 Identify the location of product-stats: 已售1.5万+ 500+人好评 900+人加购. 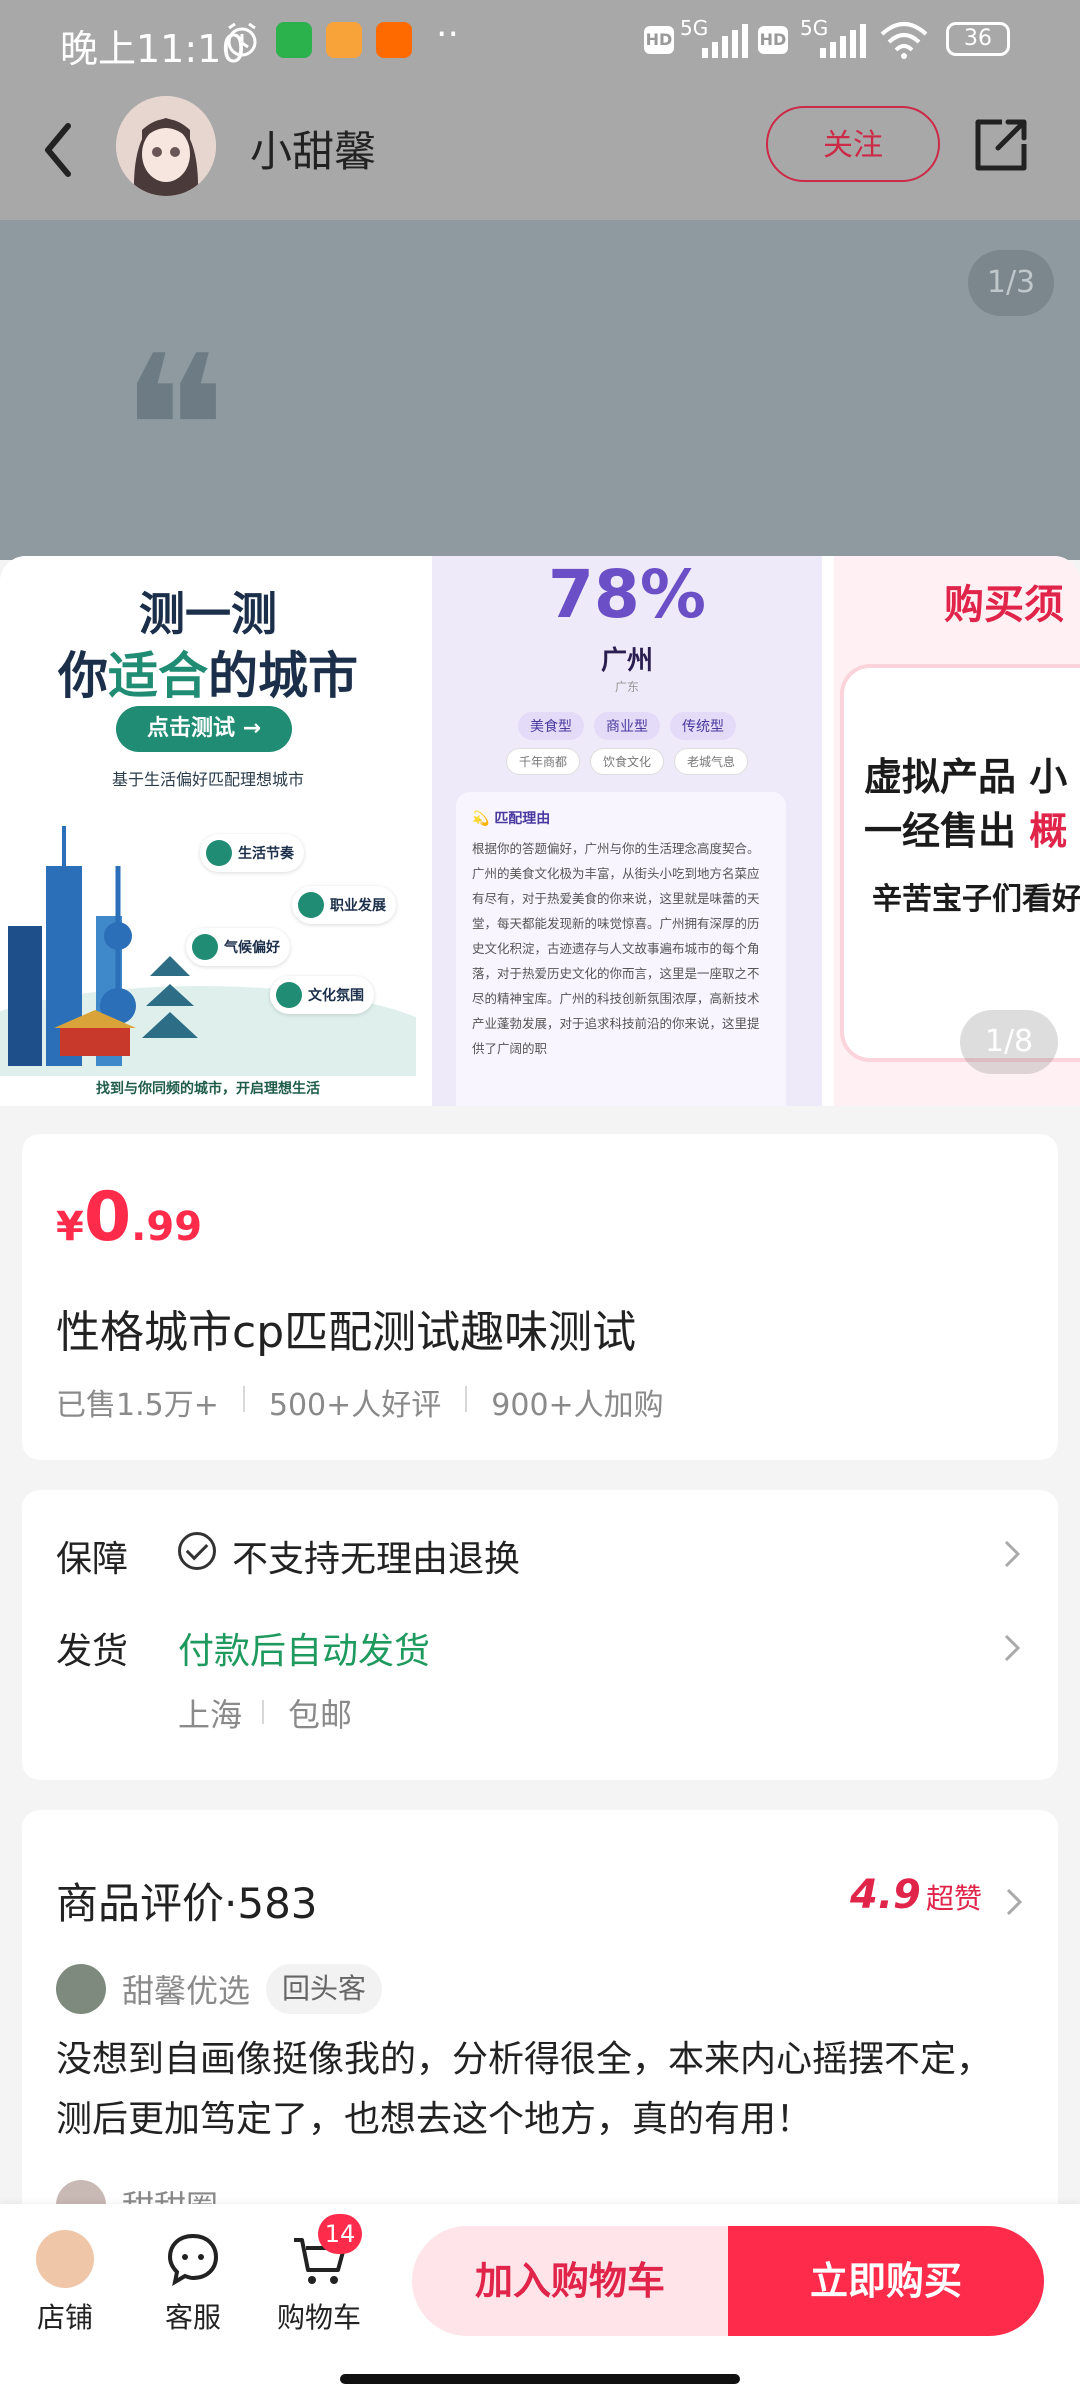
(360, 1402).